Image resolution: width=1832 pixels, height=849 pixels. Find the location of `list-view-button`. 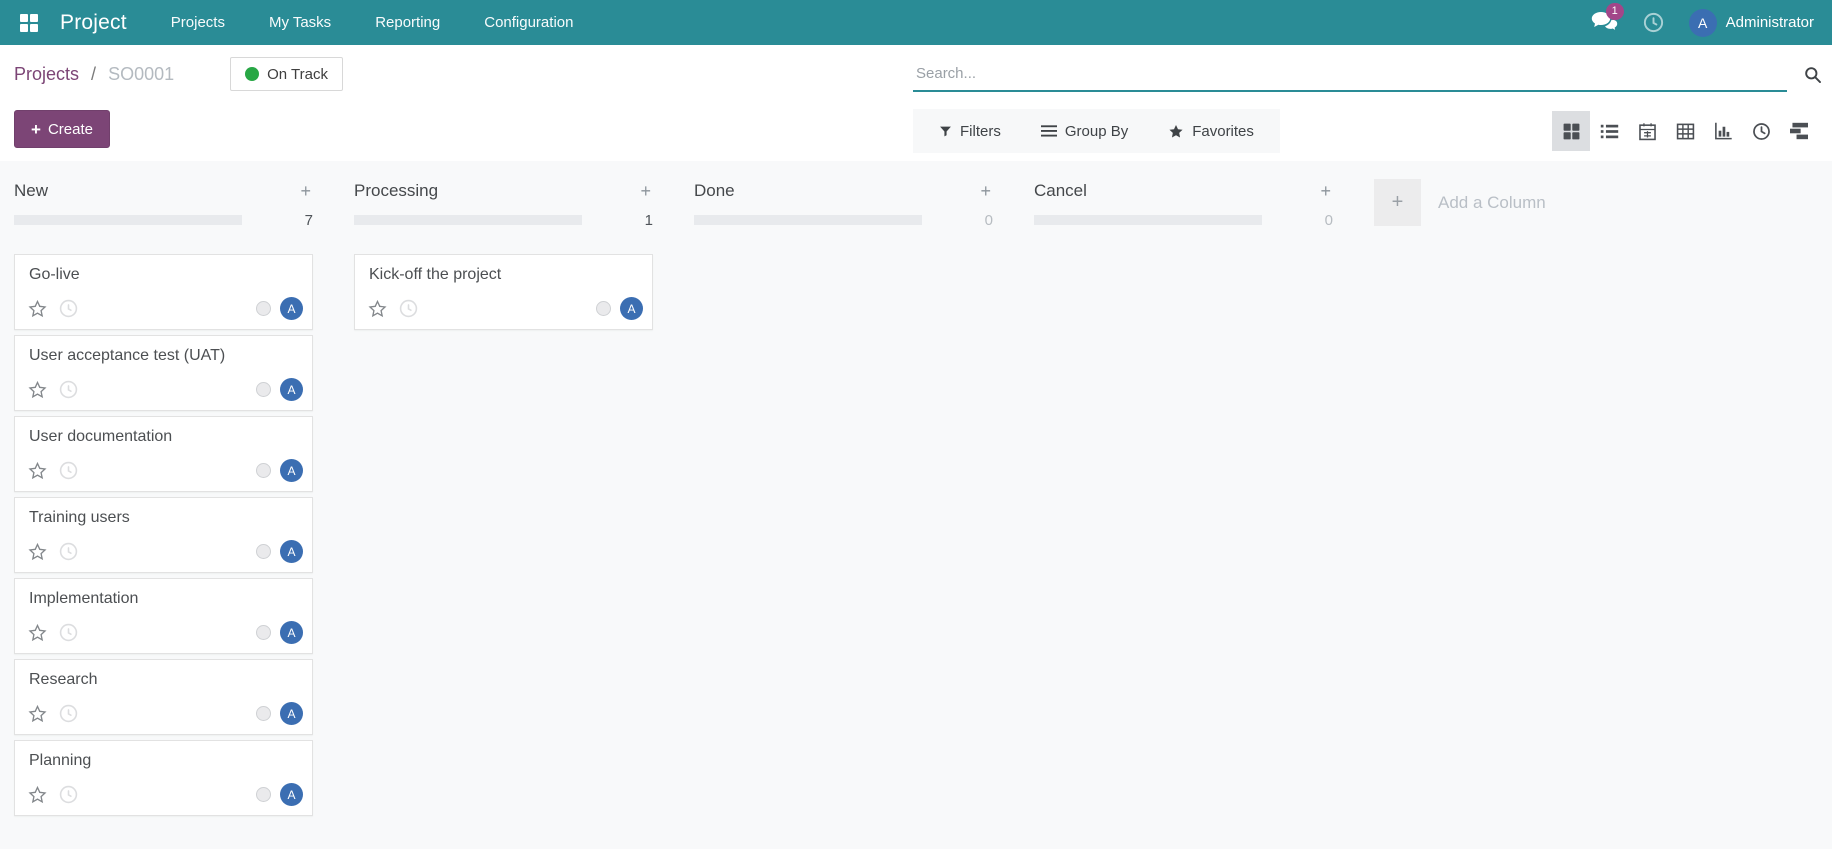

list-view-button is located at coordinates (1609, 131).